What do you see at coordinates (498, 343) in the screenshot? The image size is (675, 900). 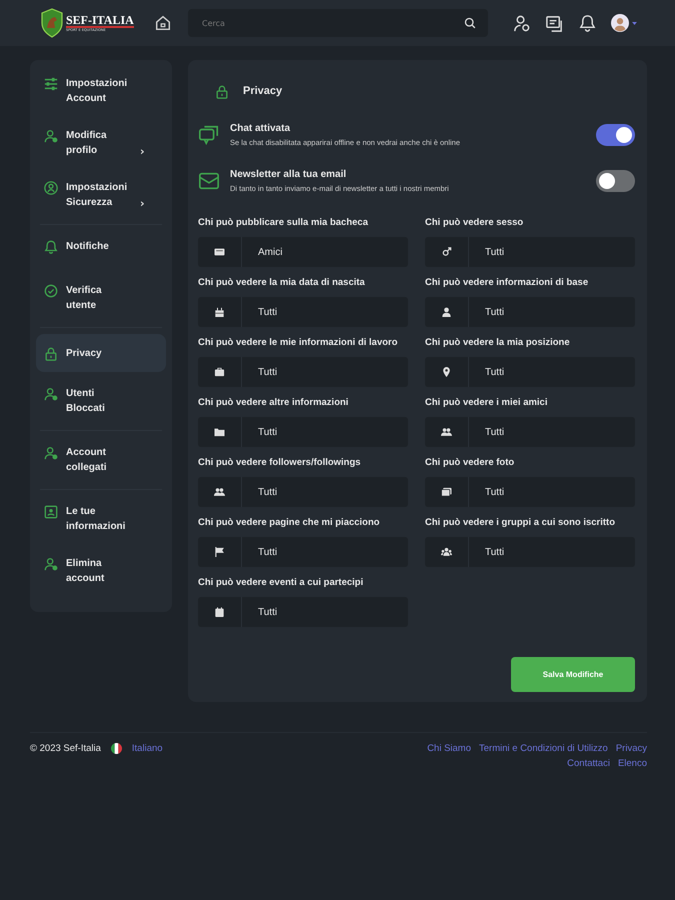 I see `field-label: Chi può vedere la mia posizione` at bounding box center [498, 343].